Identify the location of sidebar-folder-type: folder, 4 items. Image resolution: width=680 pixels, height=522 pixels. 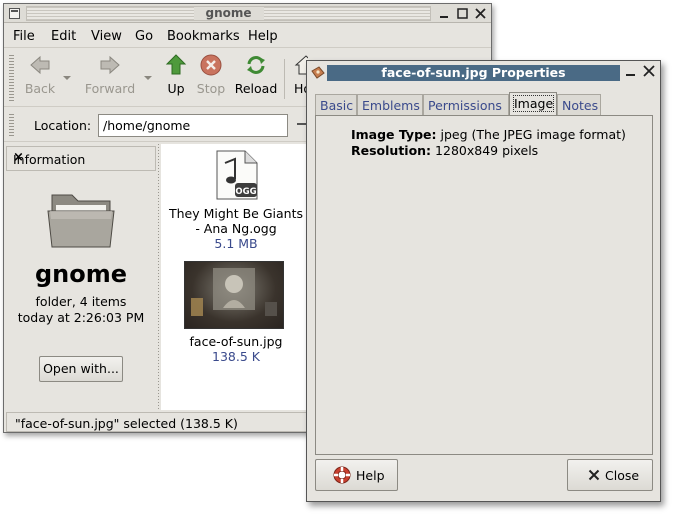
(81, 301).